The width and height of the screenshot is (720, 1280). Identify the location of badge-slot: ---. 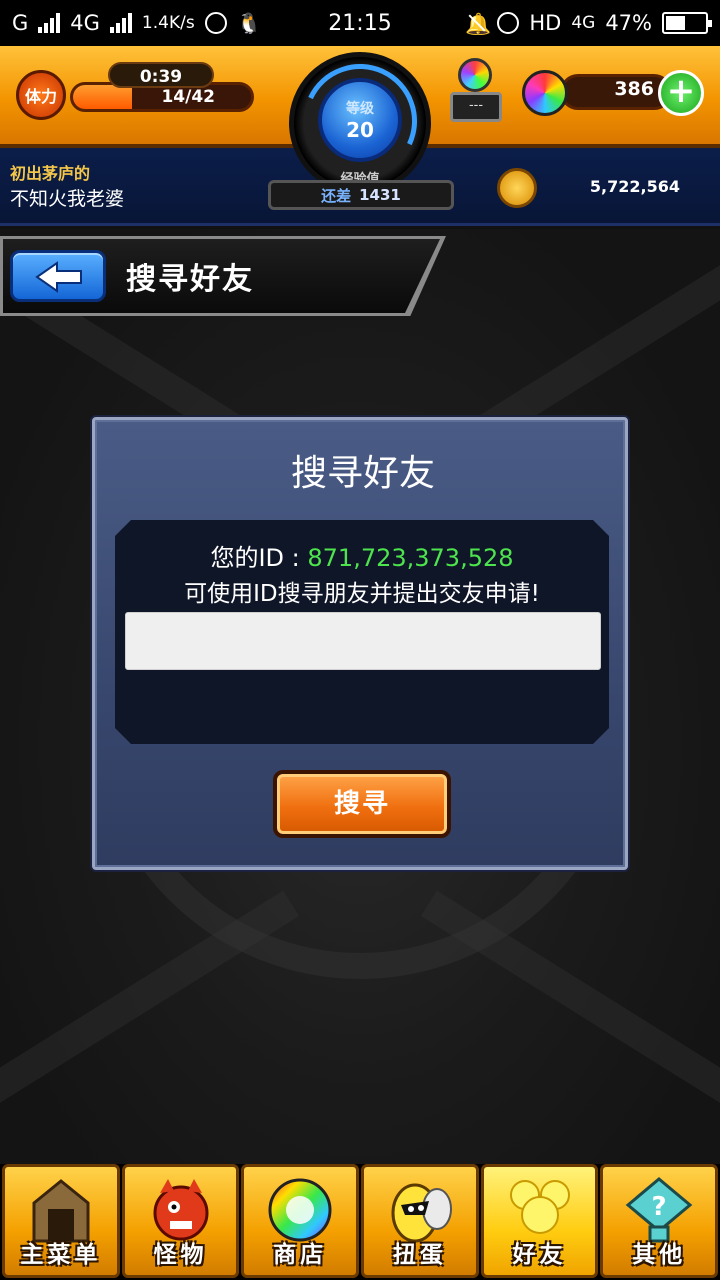
(476, 91).